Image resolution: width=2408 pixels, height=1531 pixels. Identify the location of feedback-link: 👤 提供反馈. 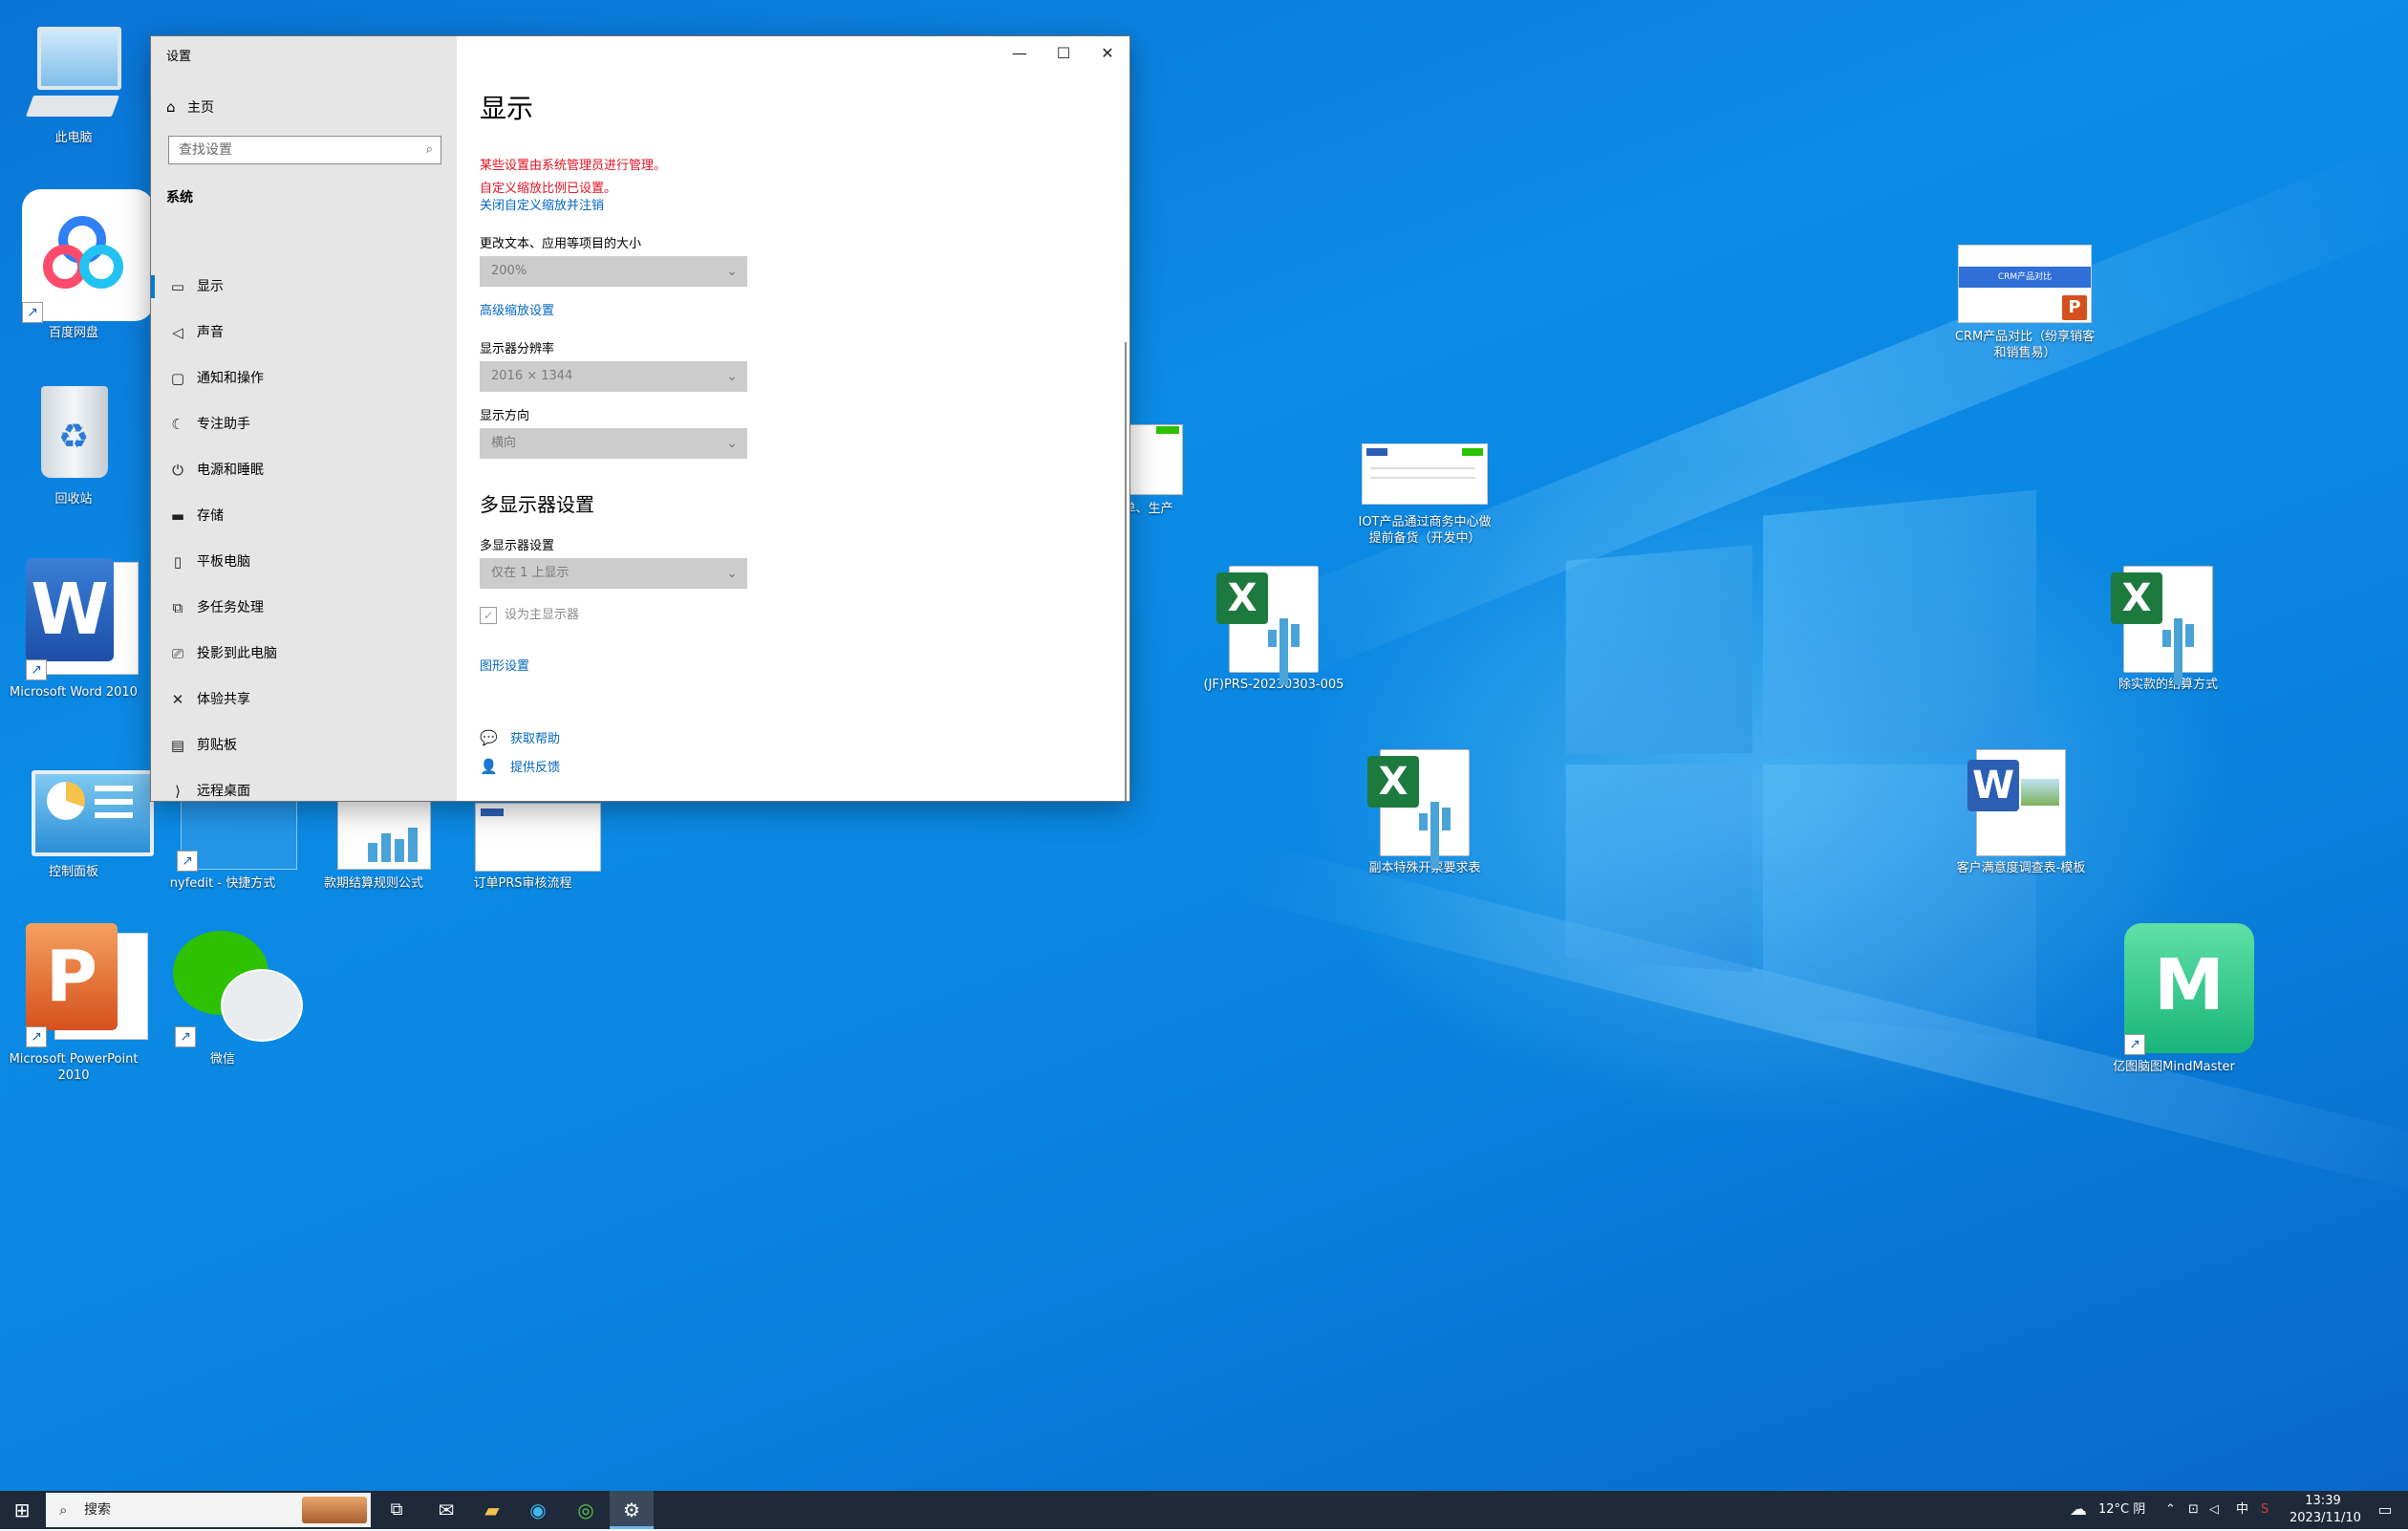
(520, 766).